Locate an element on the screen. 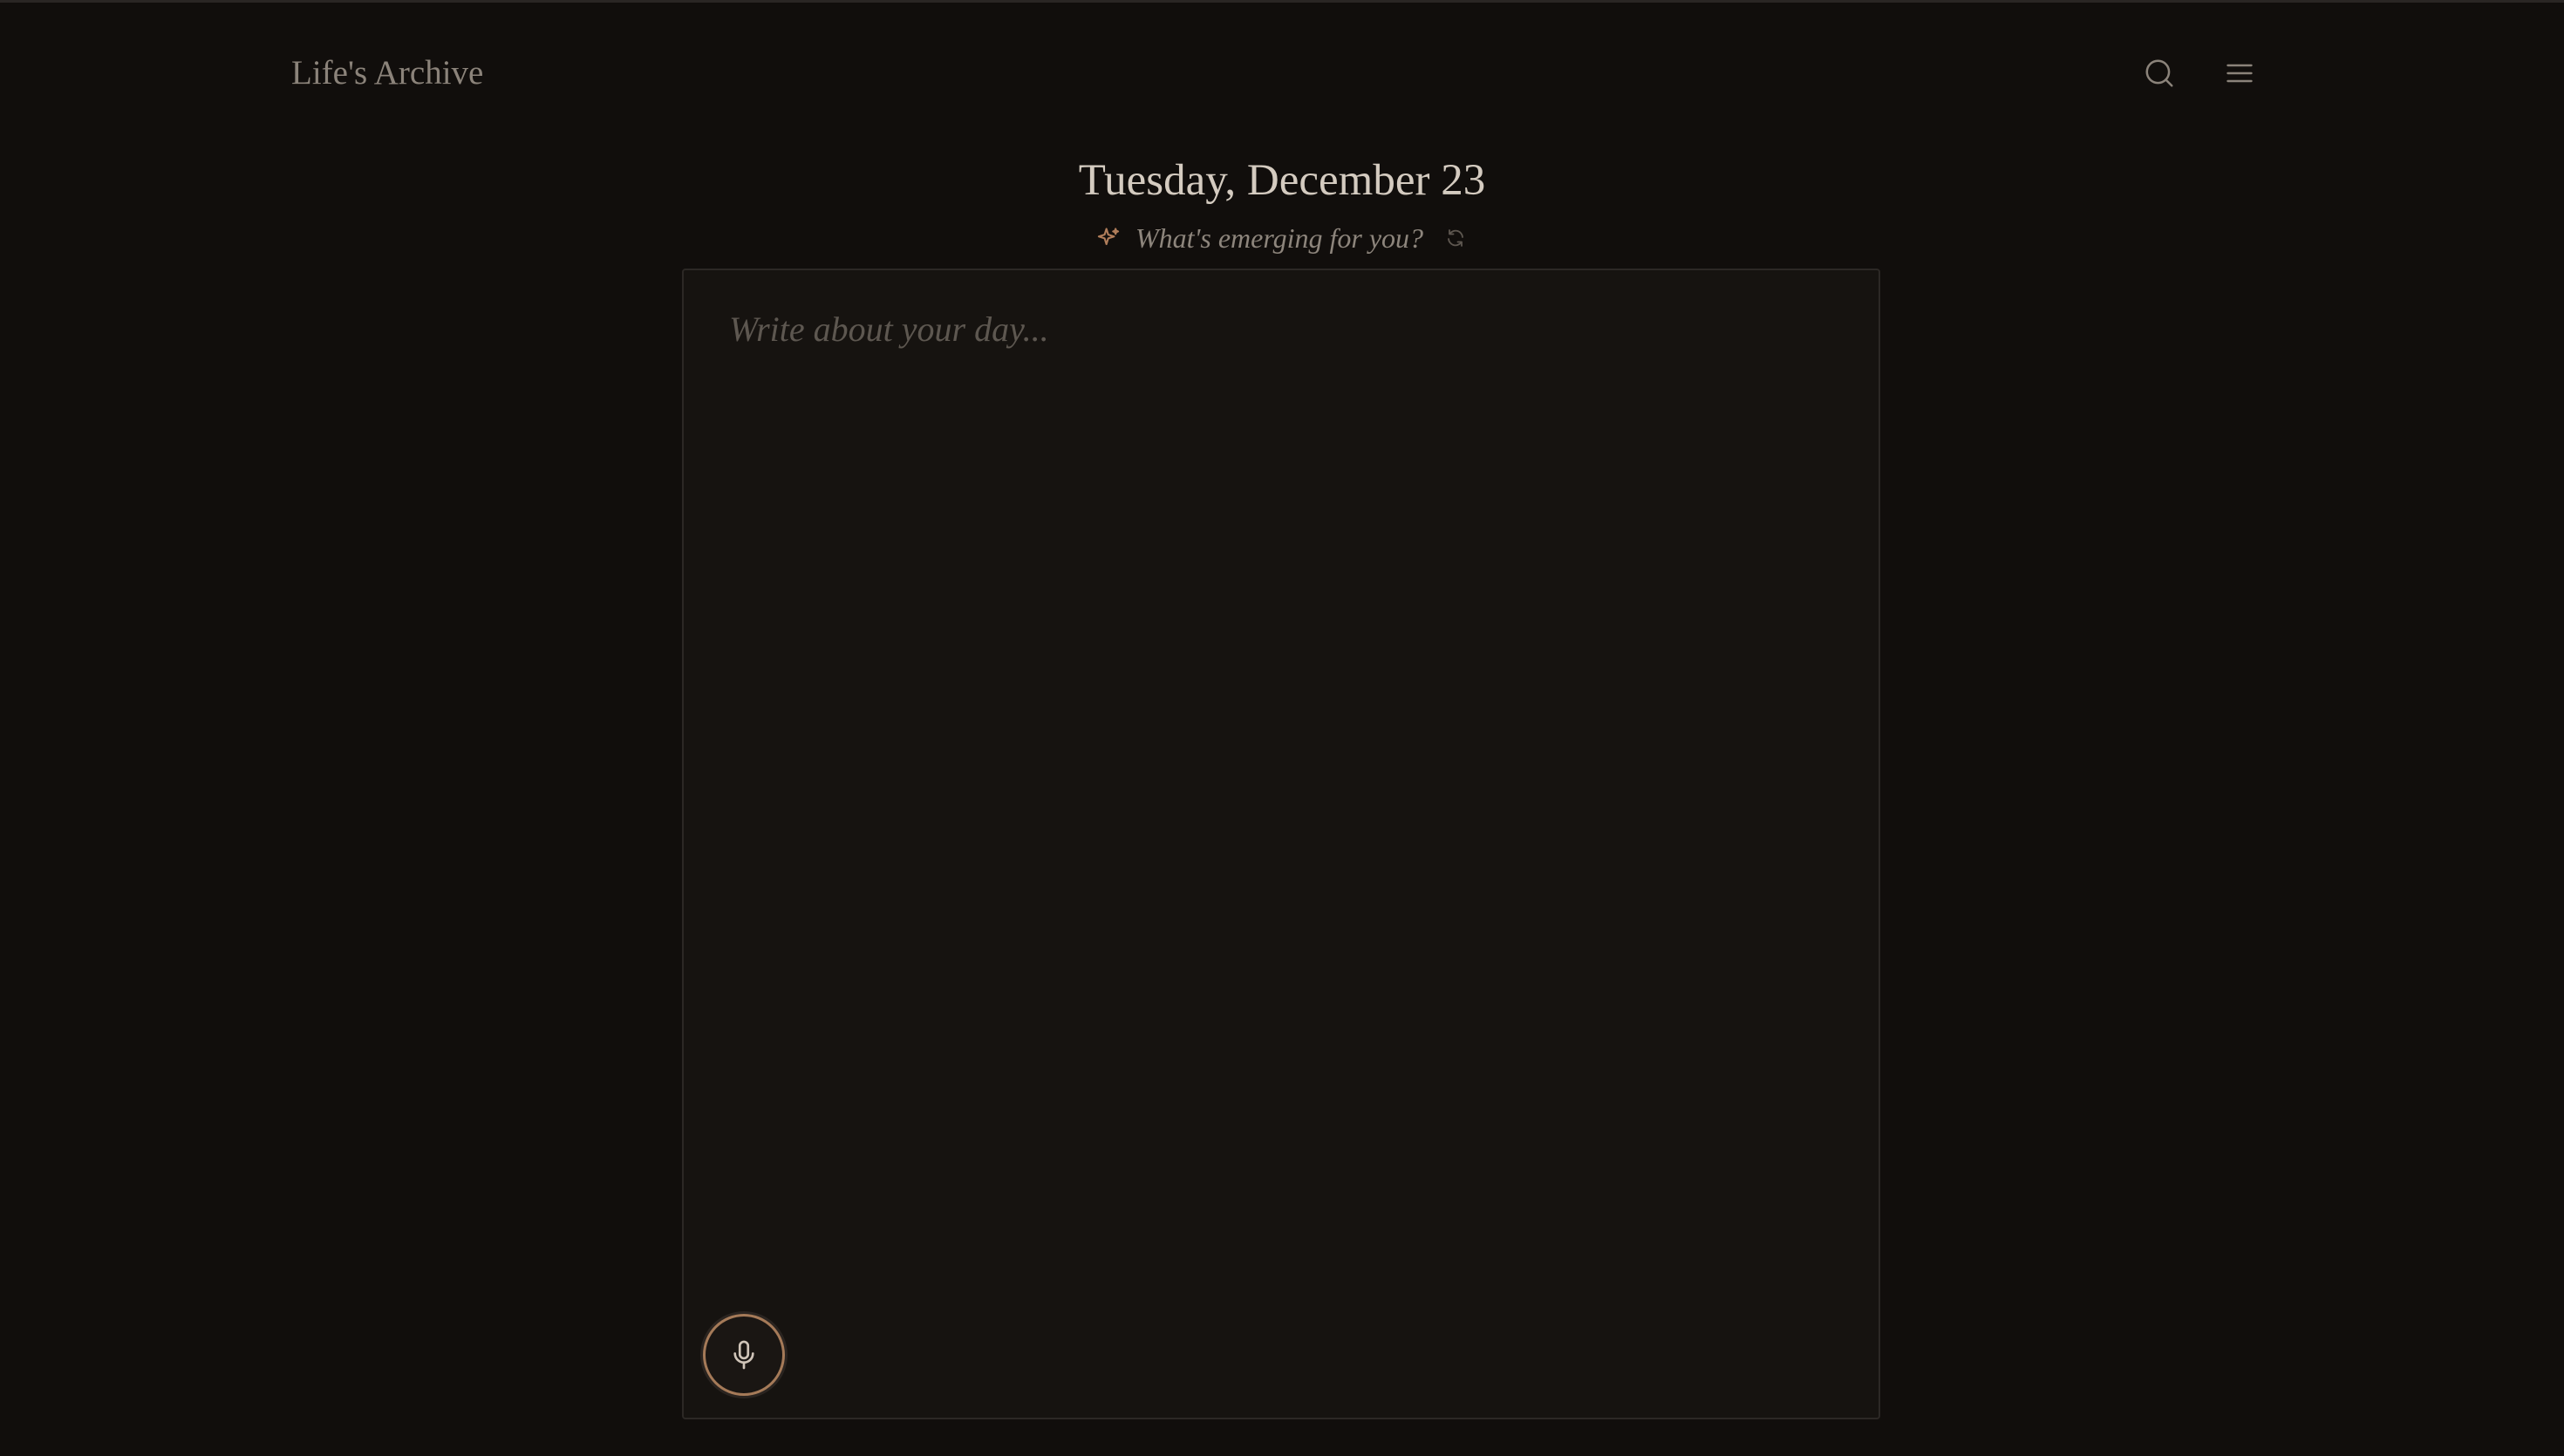 The width and height of the screenshot is (2564, 1456). search-button is located at coordinates (2159, 73).